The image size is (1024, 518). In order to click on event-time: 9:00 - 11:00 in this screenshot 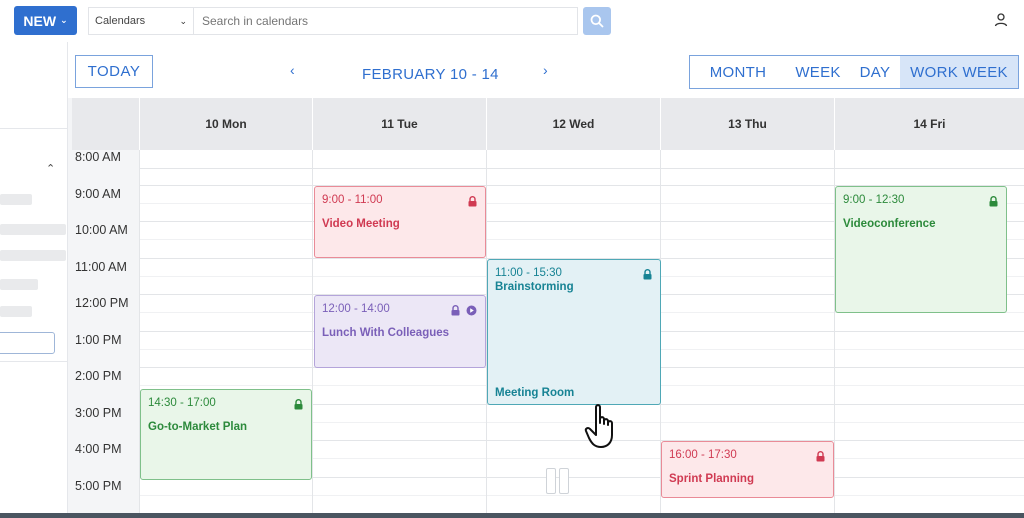, I will do `click(352, 200)`.